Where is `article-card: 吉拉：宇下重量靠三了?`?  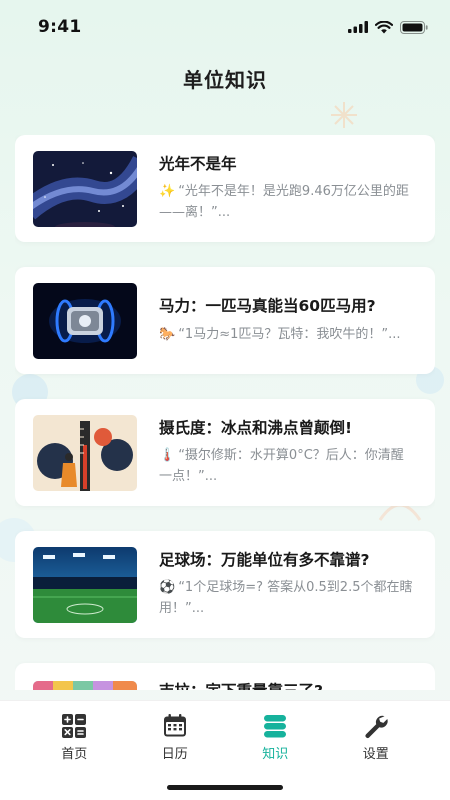 article-card: 吉拉：宇下重量靠三了? is located at coordinates (225, 676).